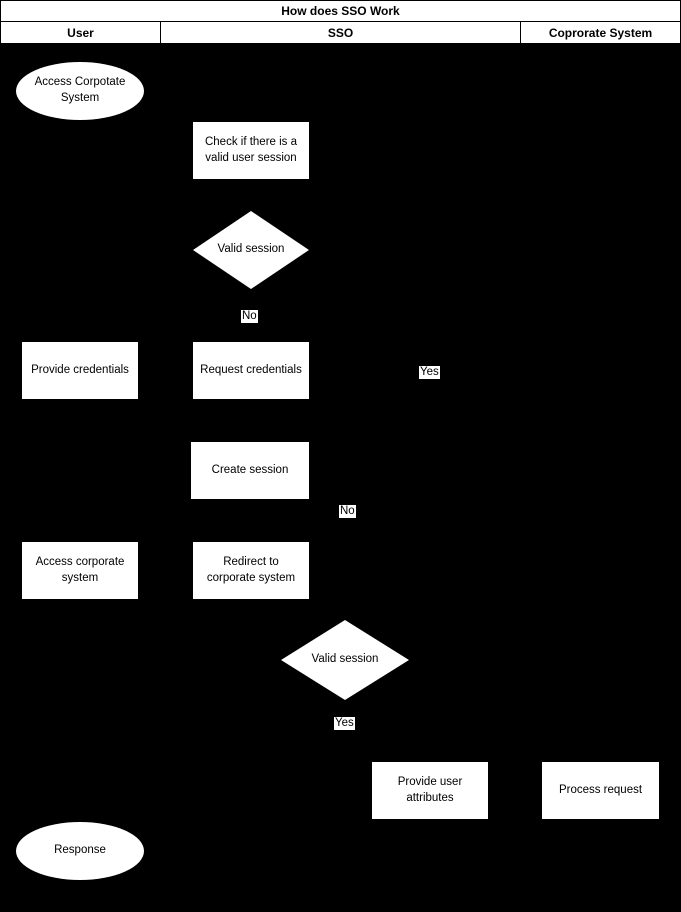 The height and width of the screenshot is (912, 681). What do you see at coordinates (340, 11) in the screenshot?
I see `diagram-title: How does SSO Work` at bounding box center [340, 11].